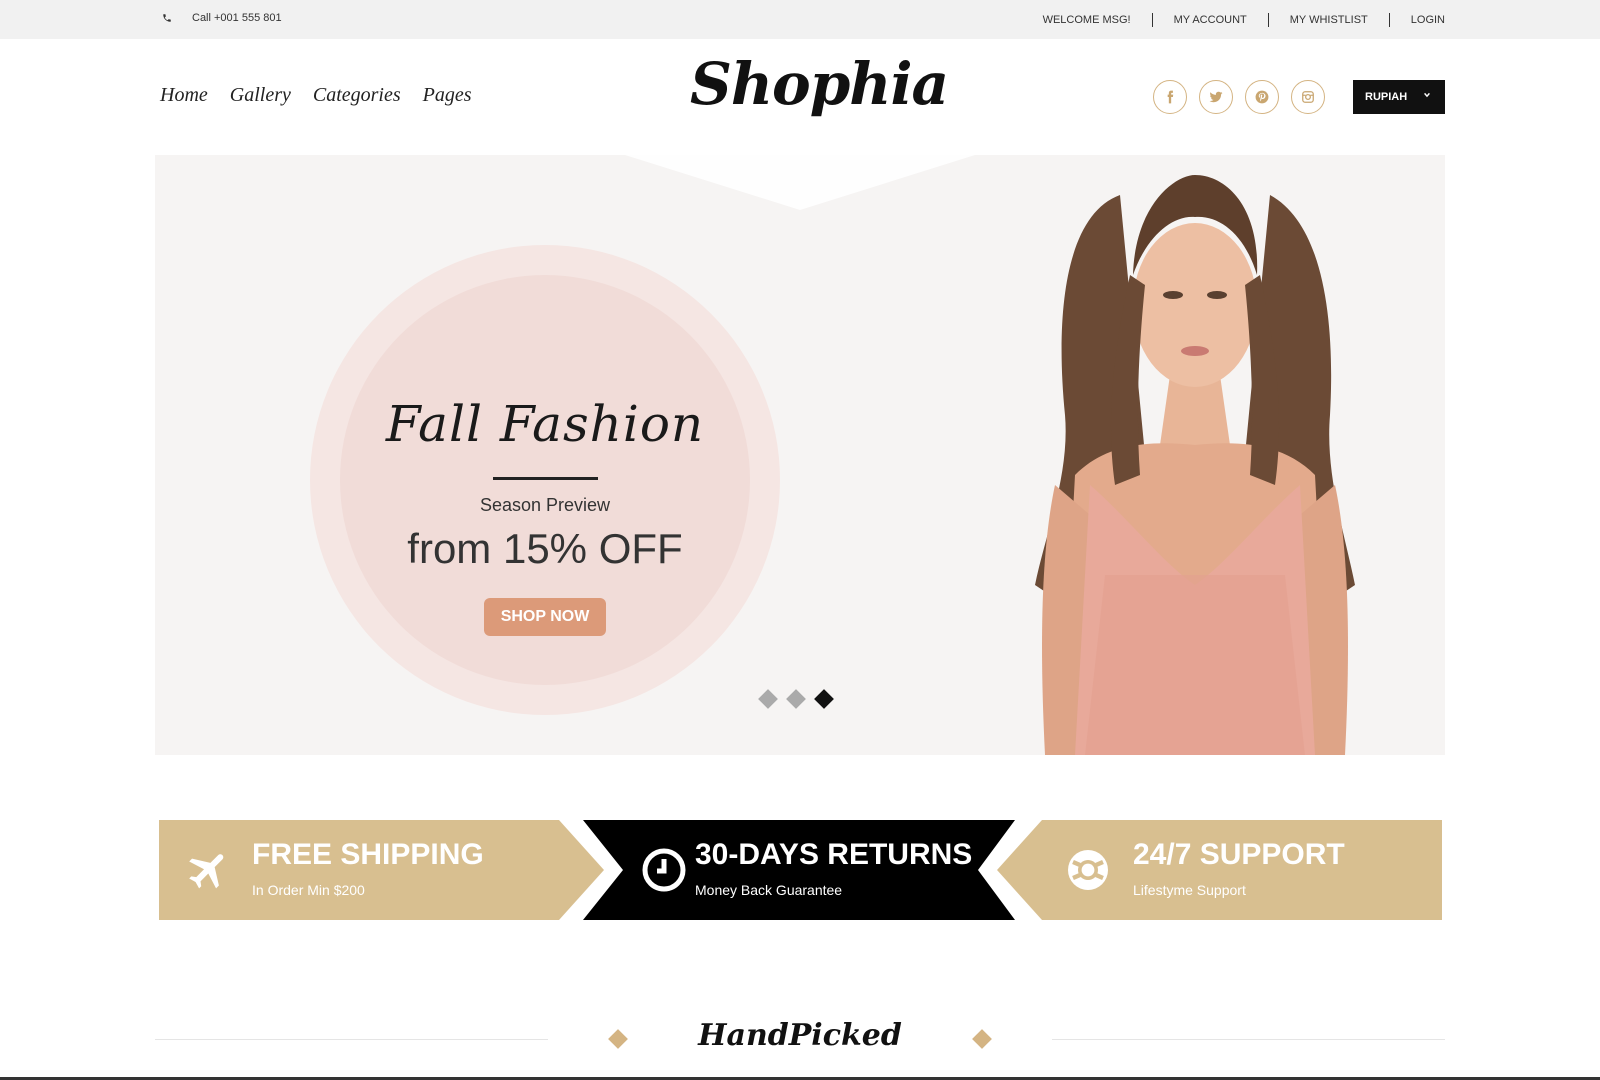 The width and height of the screenshot is (1600, 1080). What do you see at coordinates (1329, 20) in the screenshot?
I see `my-wishlist-link: MY WHISTLIST` at bounding box center [1329, 20].